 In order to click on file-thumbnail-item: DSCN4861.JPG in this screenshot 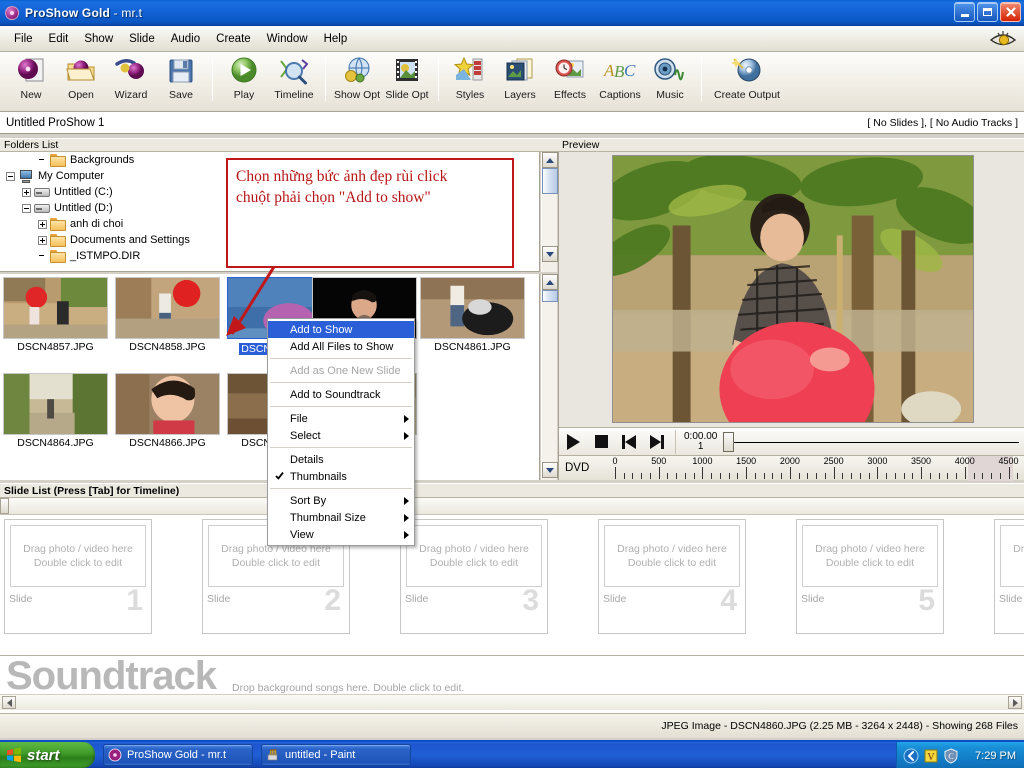, I will do `click(472, 315)`.